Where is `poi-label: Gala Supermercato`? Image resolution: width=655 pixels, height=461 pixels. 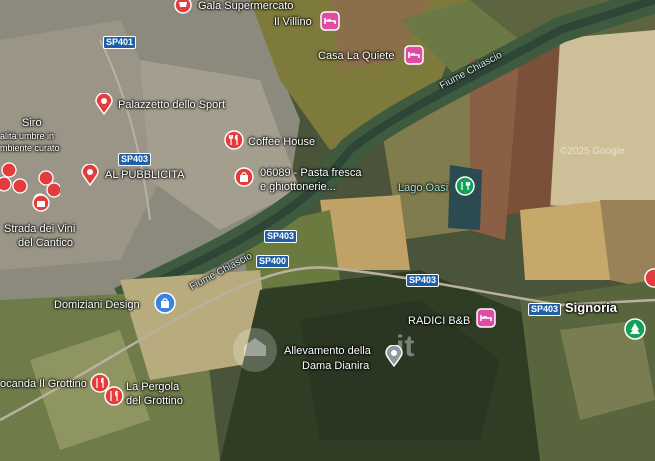 poi-label: Gala Supermercato is located at coordinates (245, 6).